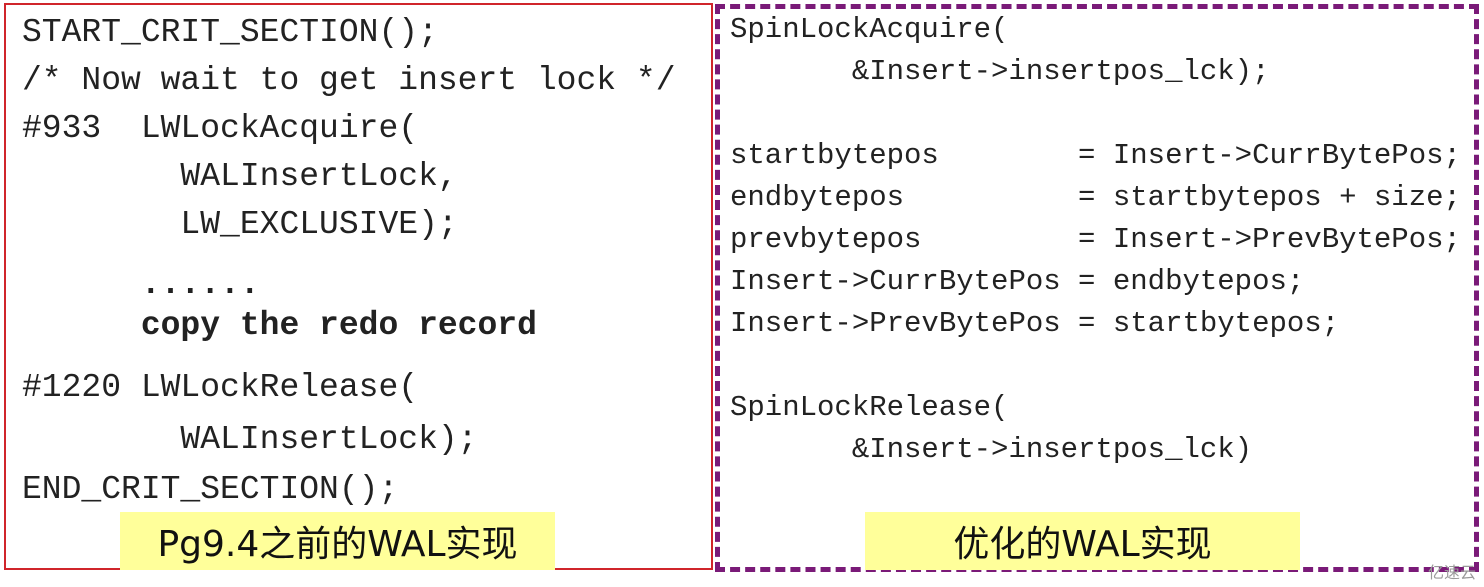  What do you see at coordinates (240, 176) in the screenshot?
I see `code-line: WALInsertLock,` at bounding box center [240, 176].